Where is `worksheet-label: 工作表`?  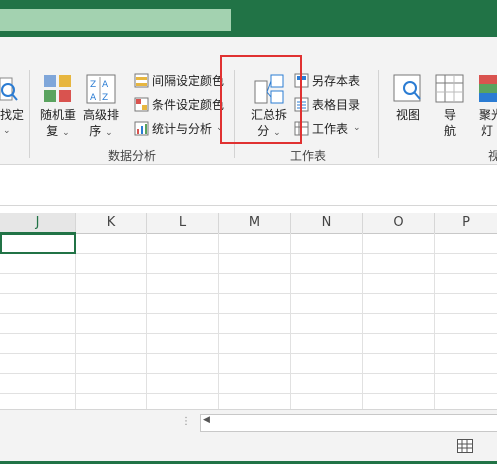 worksheet-label: 工作表 is located at coordinates (330, 128).